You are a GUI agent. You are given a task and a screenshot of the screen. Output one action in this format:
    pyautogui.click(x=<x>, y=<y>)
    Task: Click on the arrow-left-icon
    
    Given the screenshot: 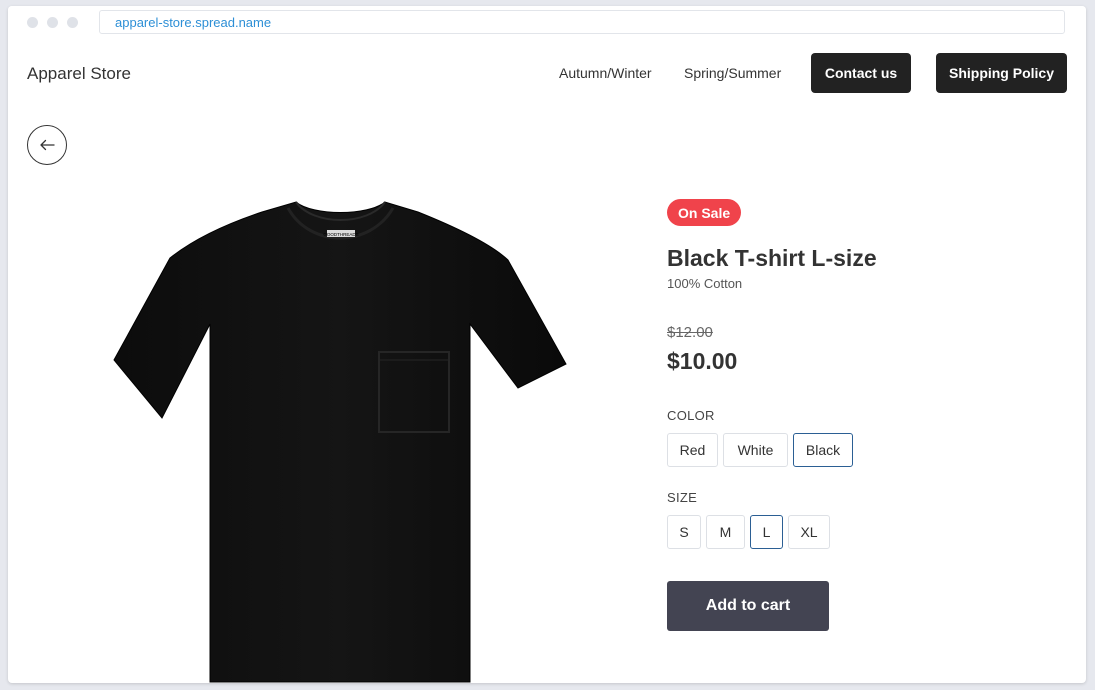 What is the action you would take?
    pyautogui.click(x=47, y=145)
    